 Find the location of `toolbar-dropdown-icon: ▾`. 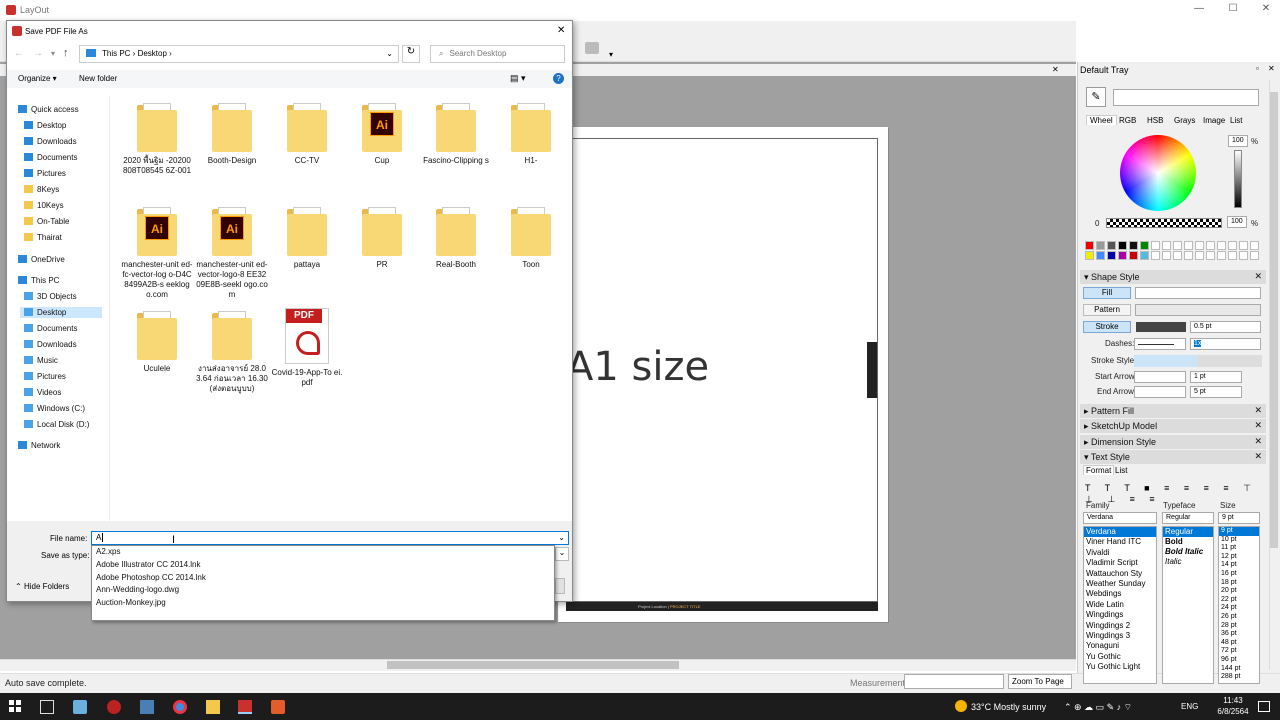

toolbar-dropdown-icon: ▾ is located at coordinates (611, 54).